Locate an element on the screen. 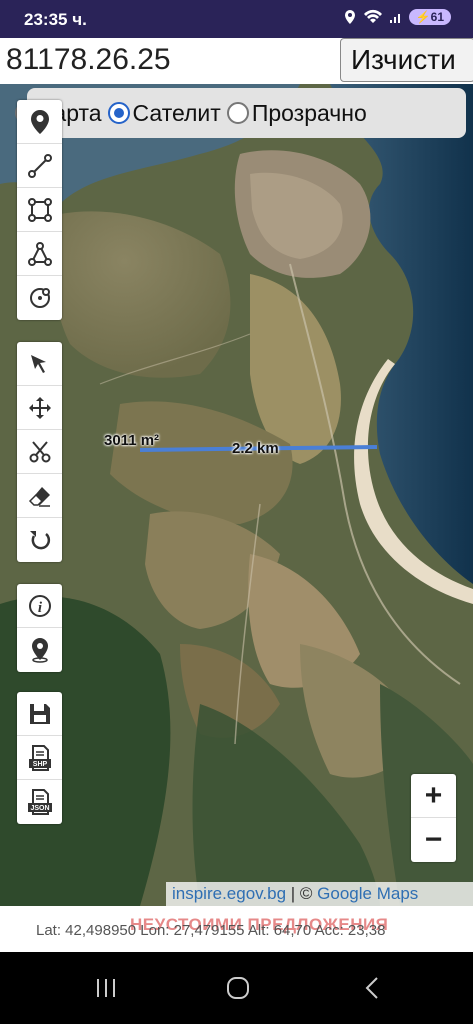  layer-transparent-radio: Прозрачно is located at coordinates (296, 113).